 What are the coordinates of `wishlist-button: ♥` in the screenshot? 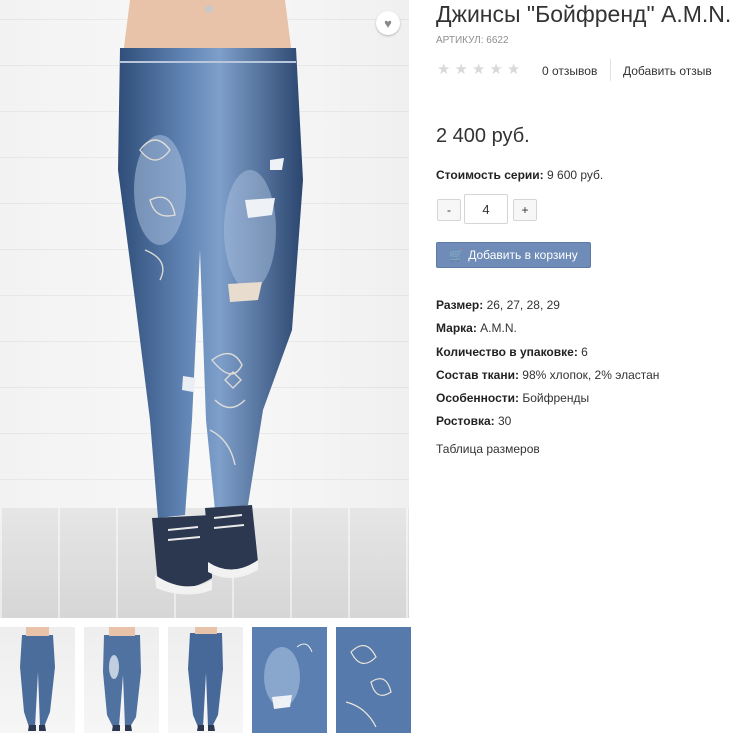 It's located at (388, 23).